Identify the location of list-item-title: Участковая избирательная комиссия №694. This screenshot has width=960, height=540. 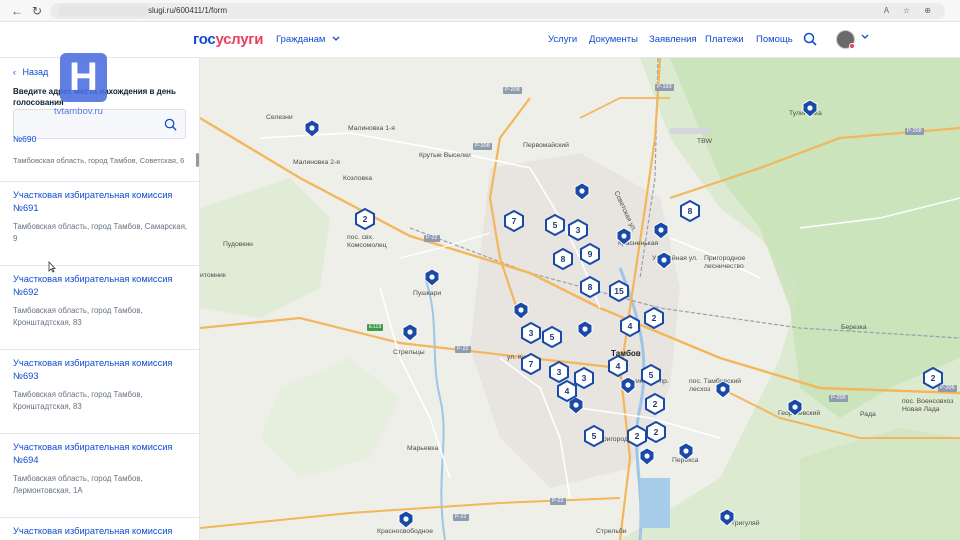
(100, 454).